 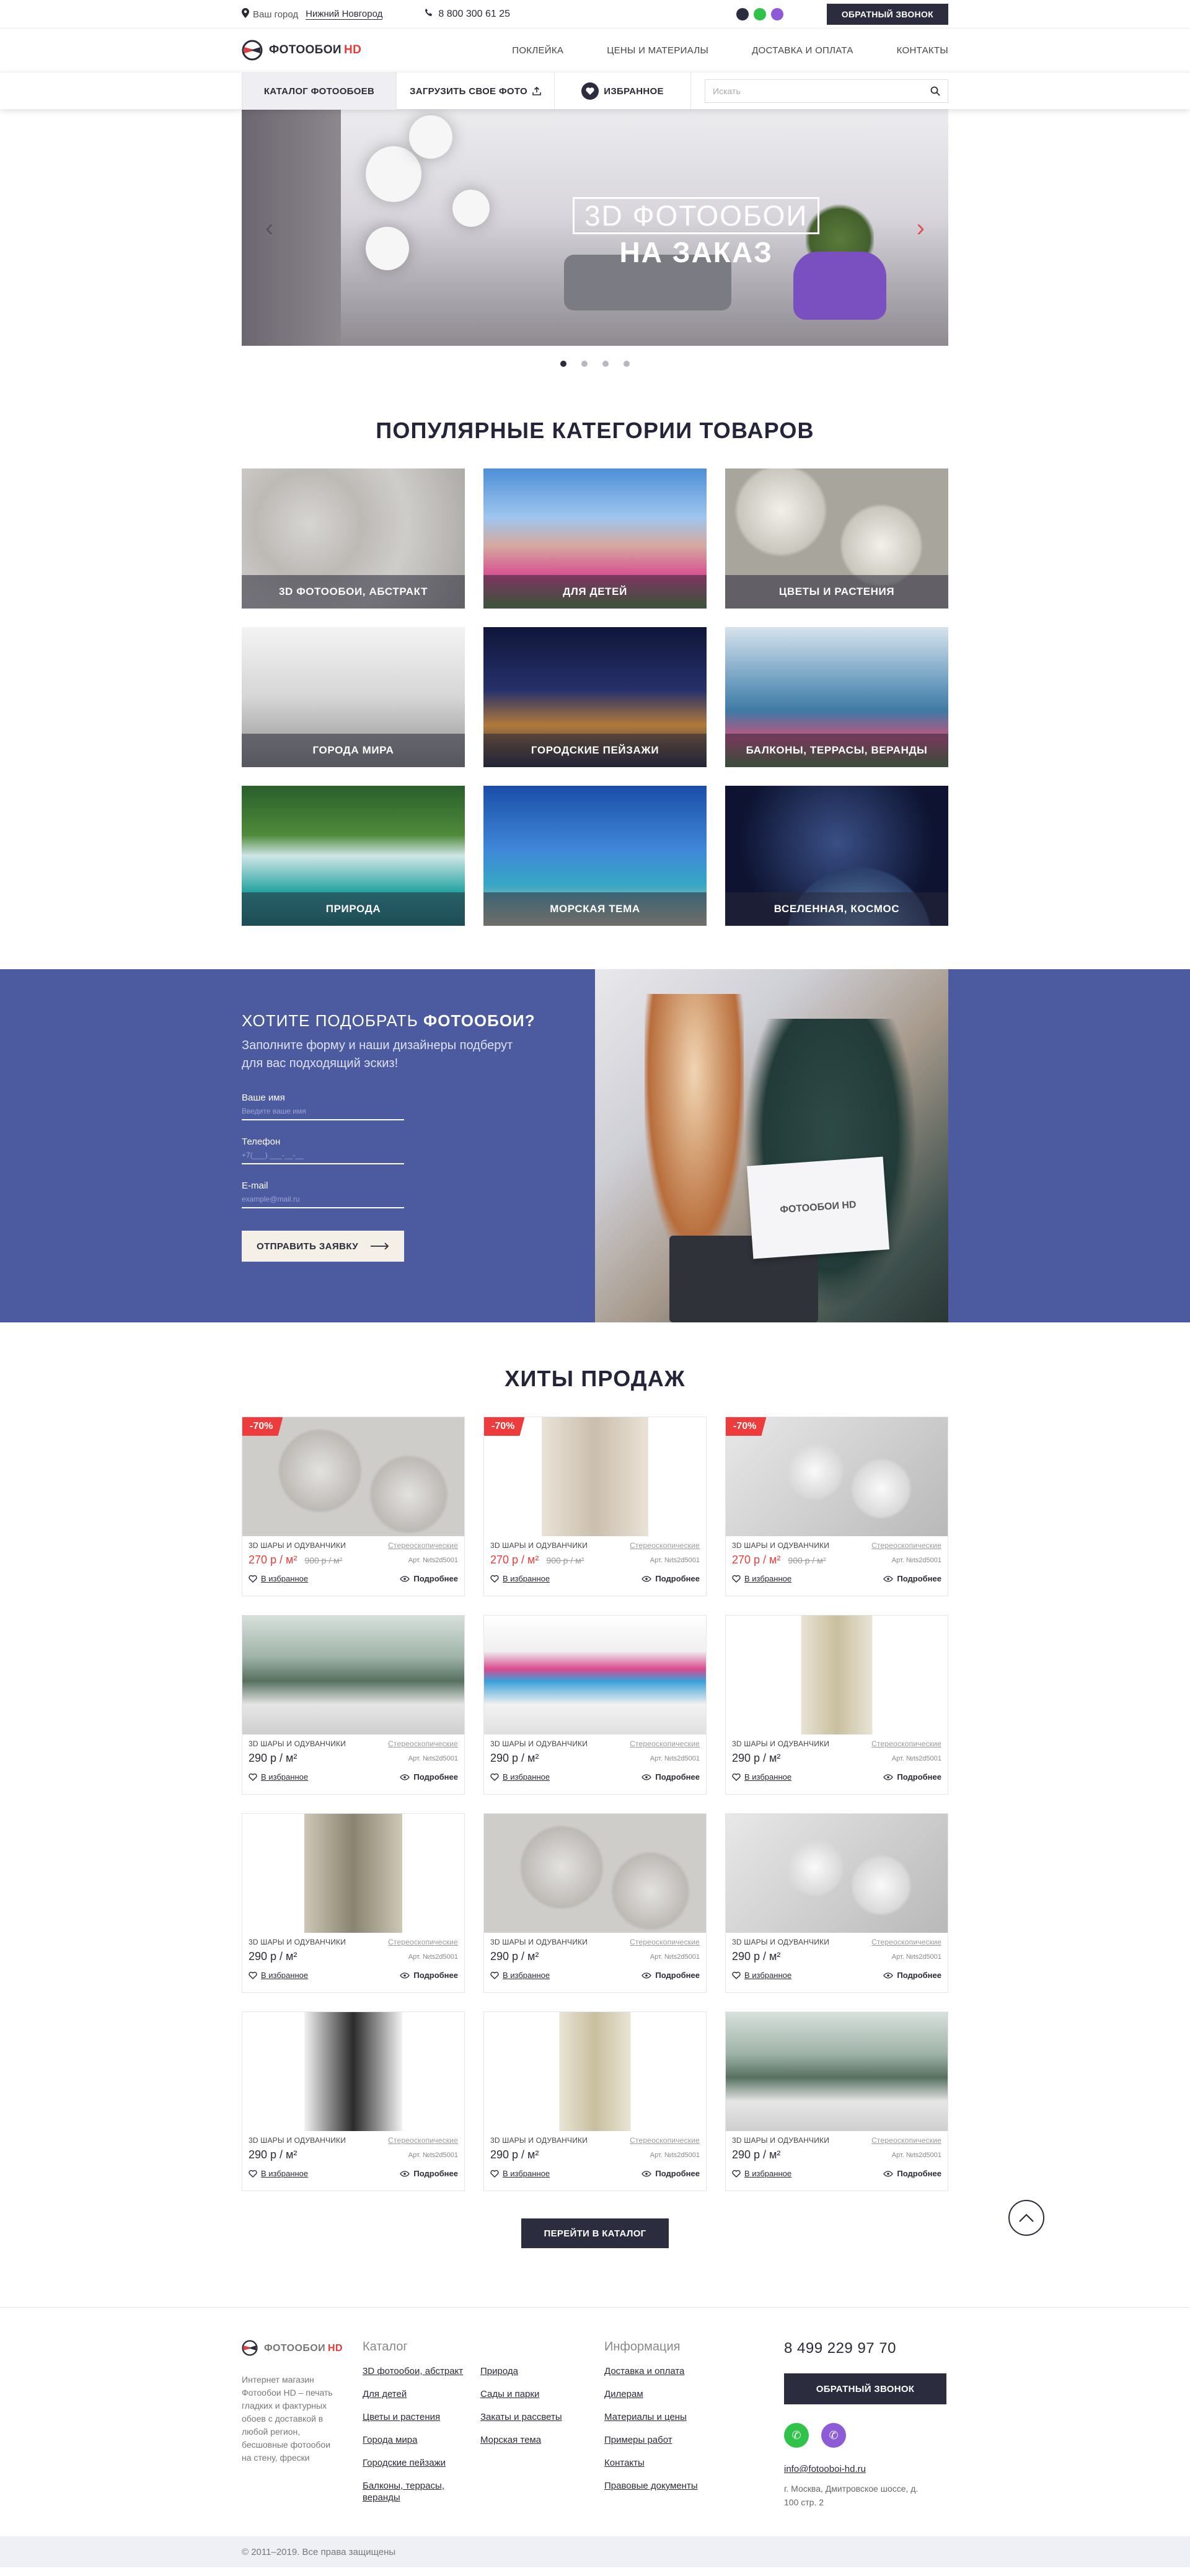 I want to click on footer-link: Морская тема, so click(x=521, y=2440).